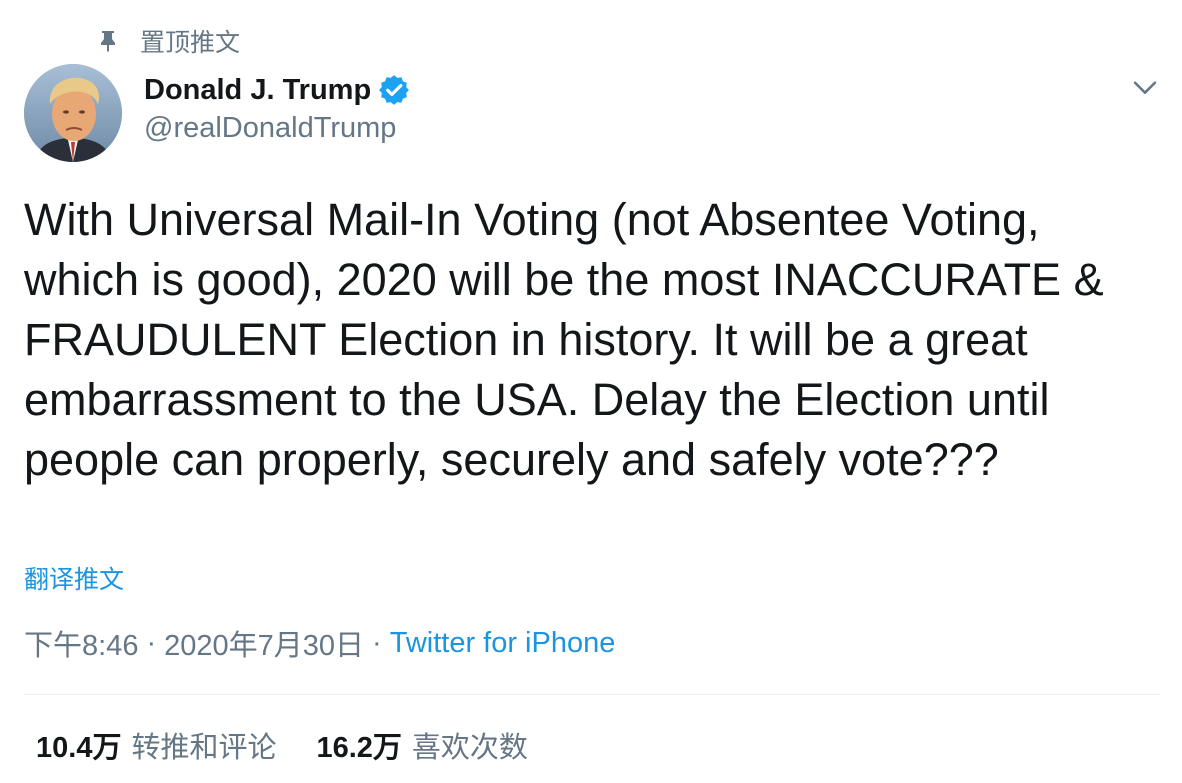 Image resolution: width=1182 pixels, height=783 pixels. I want to click on chevron-down-icon, so click(1145, 87).